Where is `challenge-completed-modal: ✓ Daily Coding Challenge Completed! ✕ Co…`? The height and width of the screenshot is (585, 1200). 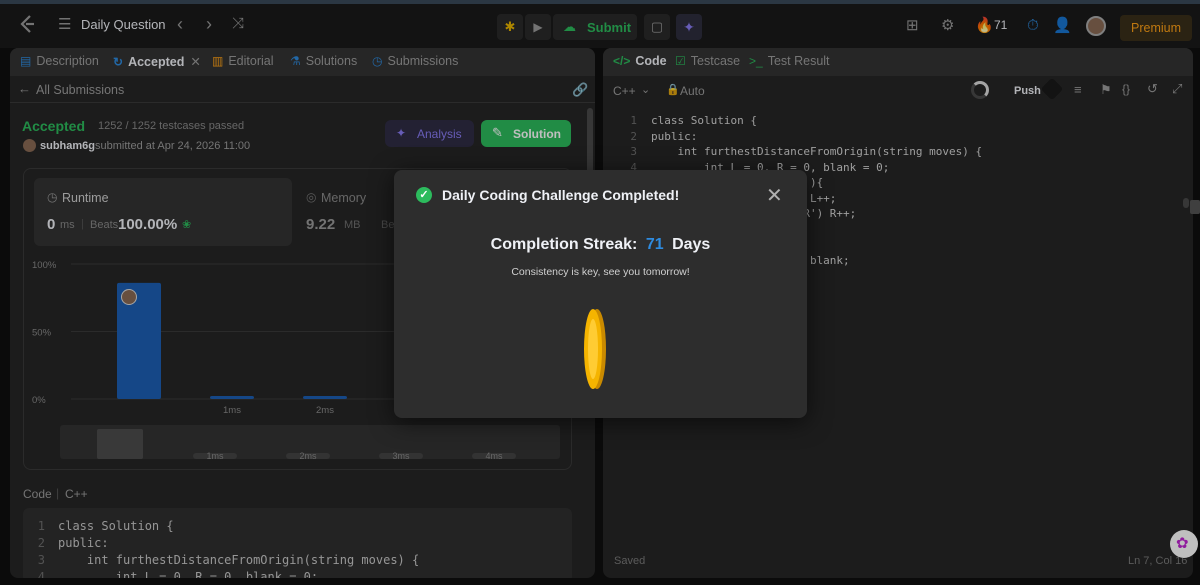
challenge-completed-modal: ✓ Daily Coding Challenge Completed! ✕ Co… is located at coordinates (600, 294).